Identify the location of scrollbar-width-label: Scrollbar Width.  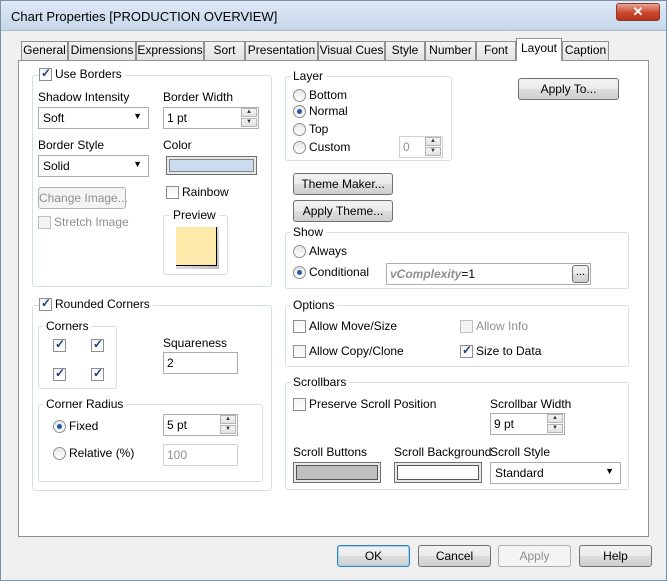
(531, 404).